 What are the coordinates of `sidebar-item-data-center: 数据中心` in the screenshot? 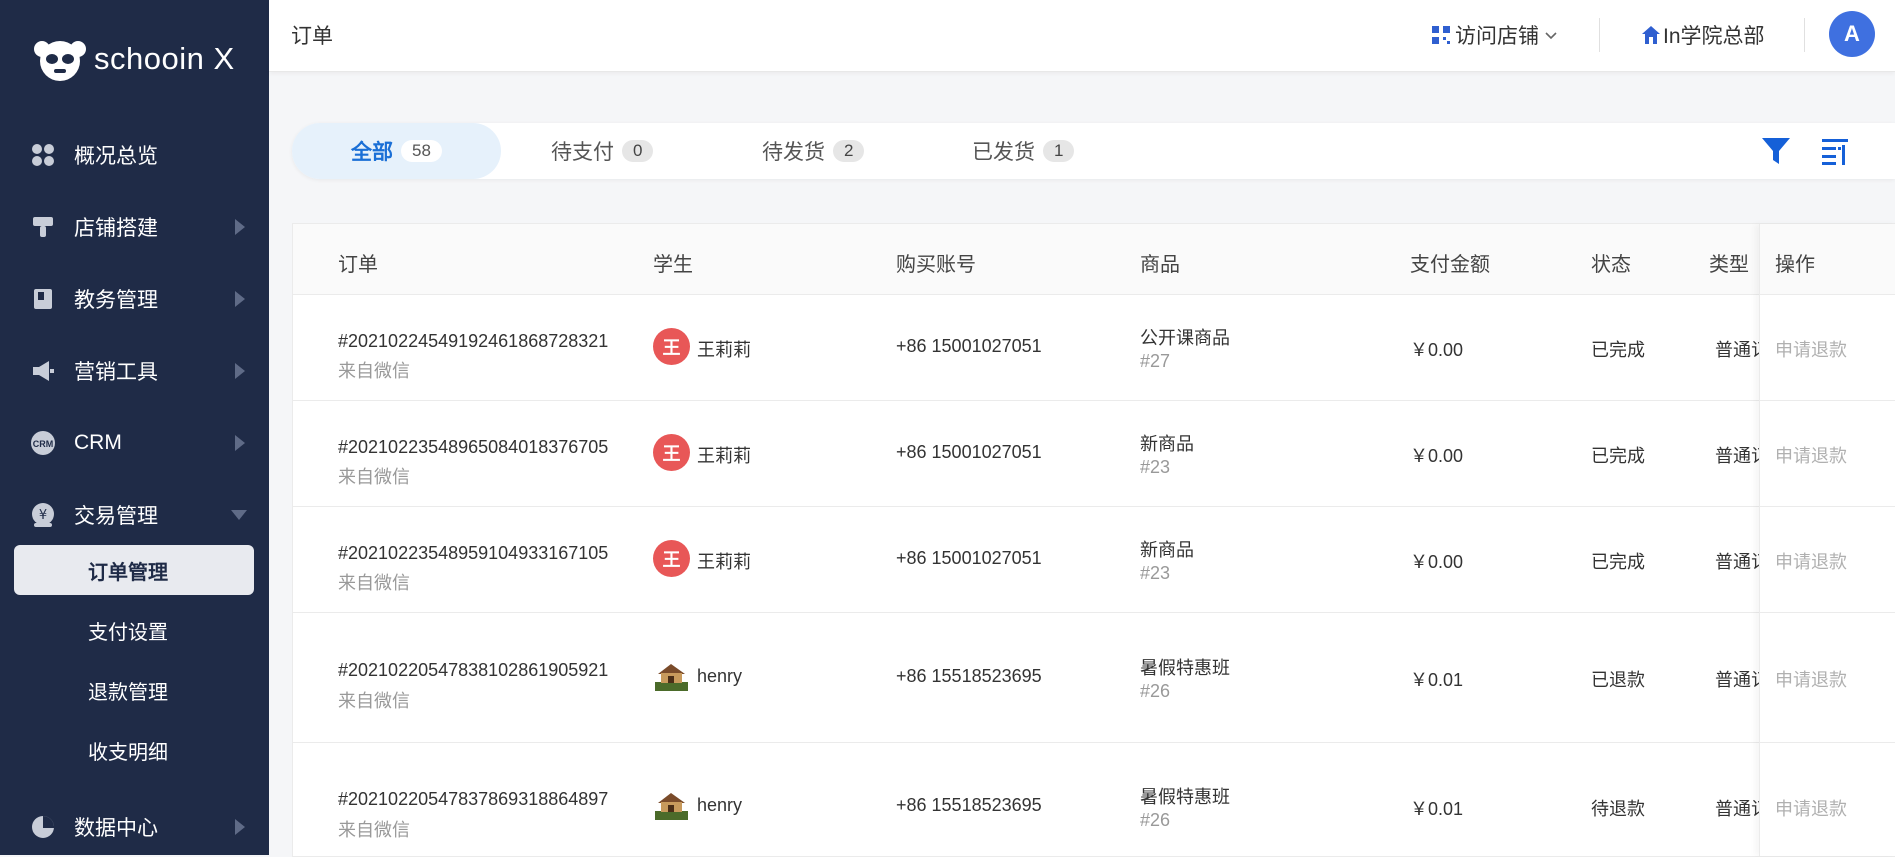 It's located at (134, 827).